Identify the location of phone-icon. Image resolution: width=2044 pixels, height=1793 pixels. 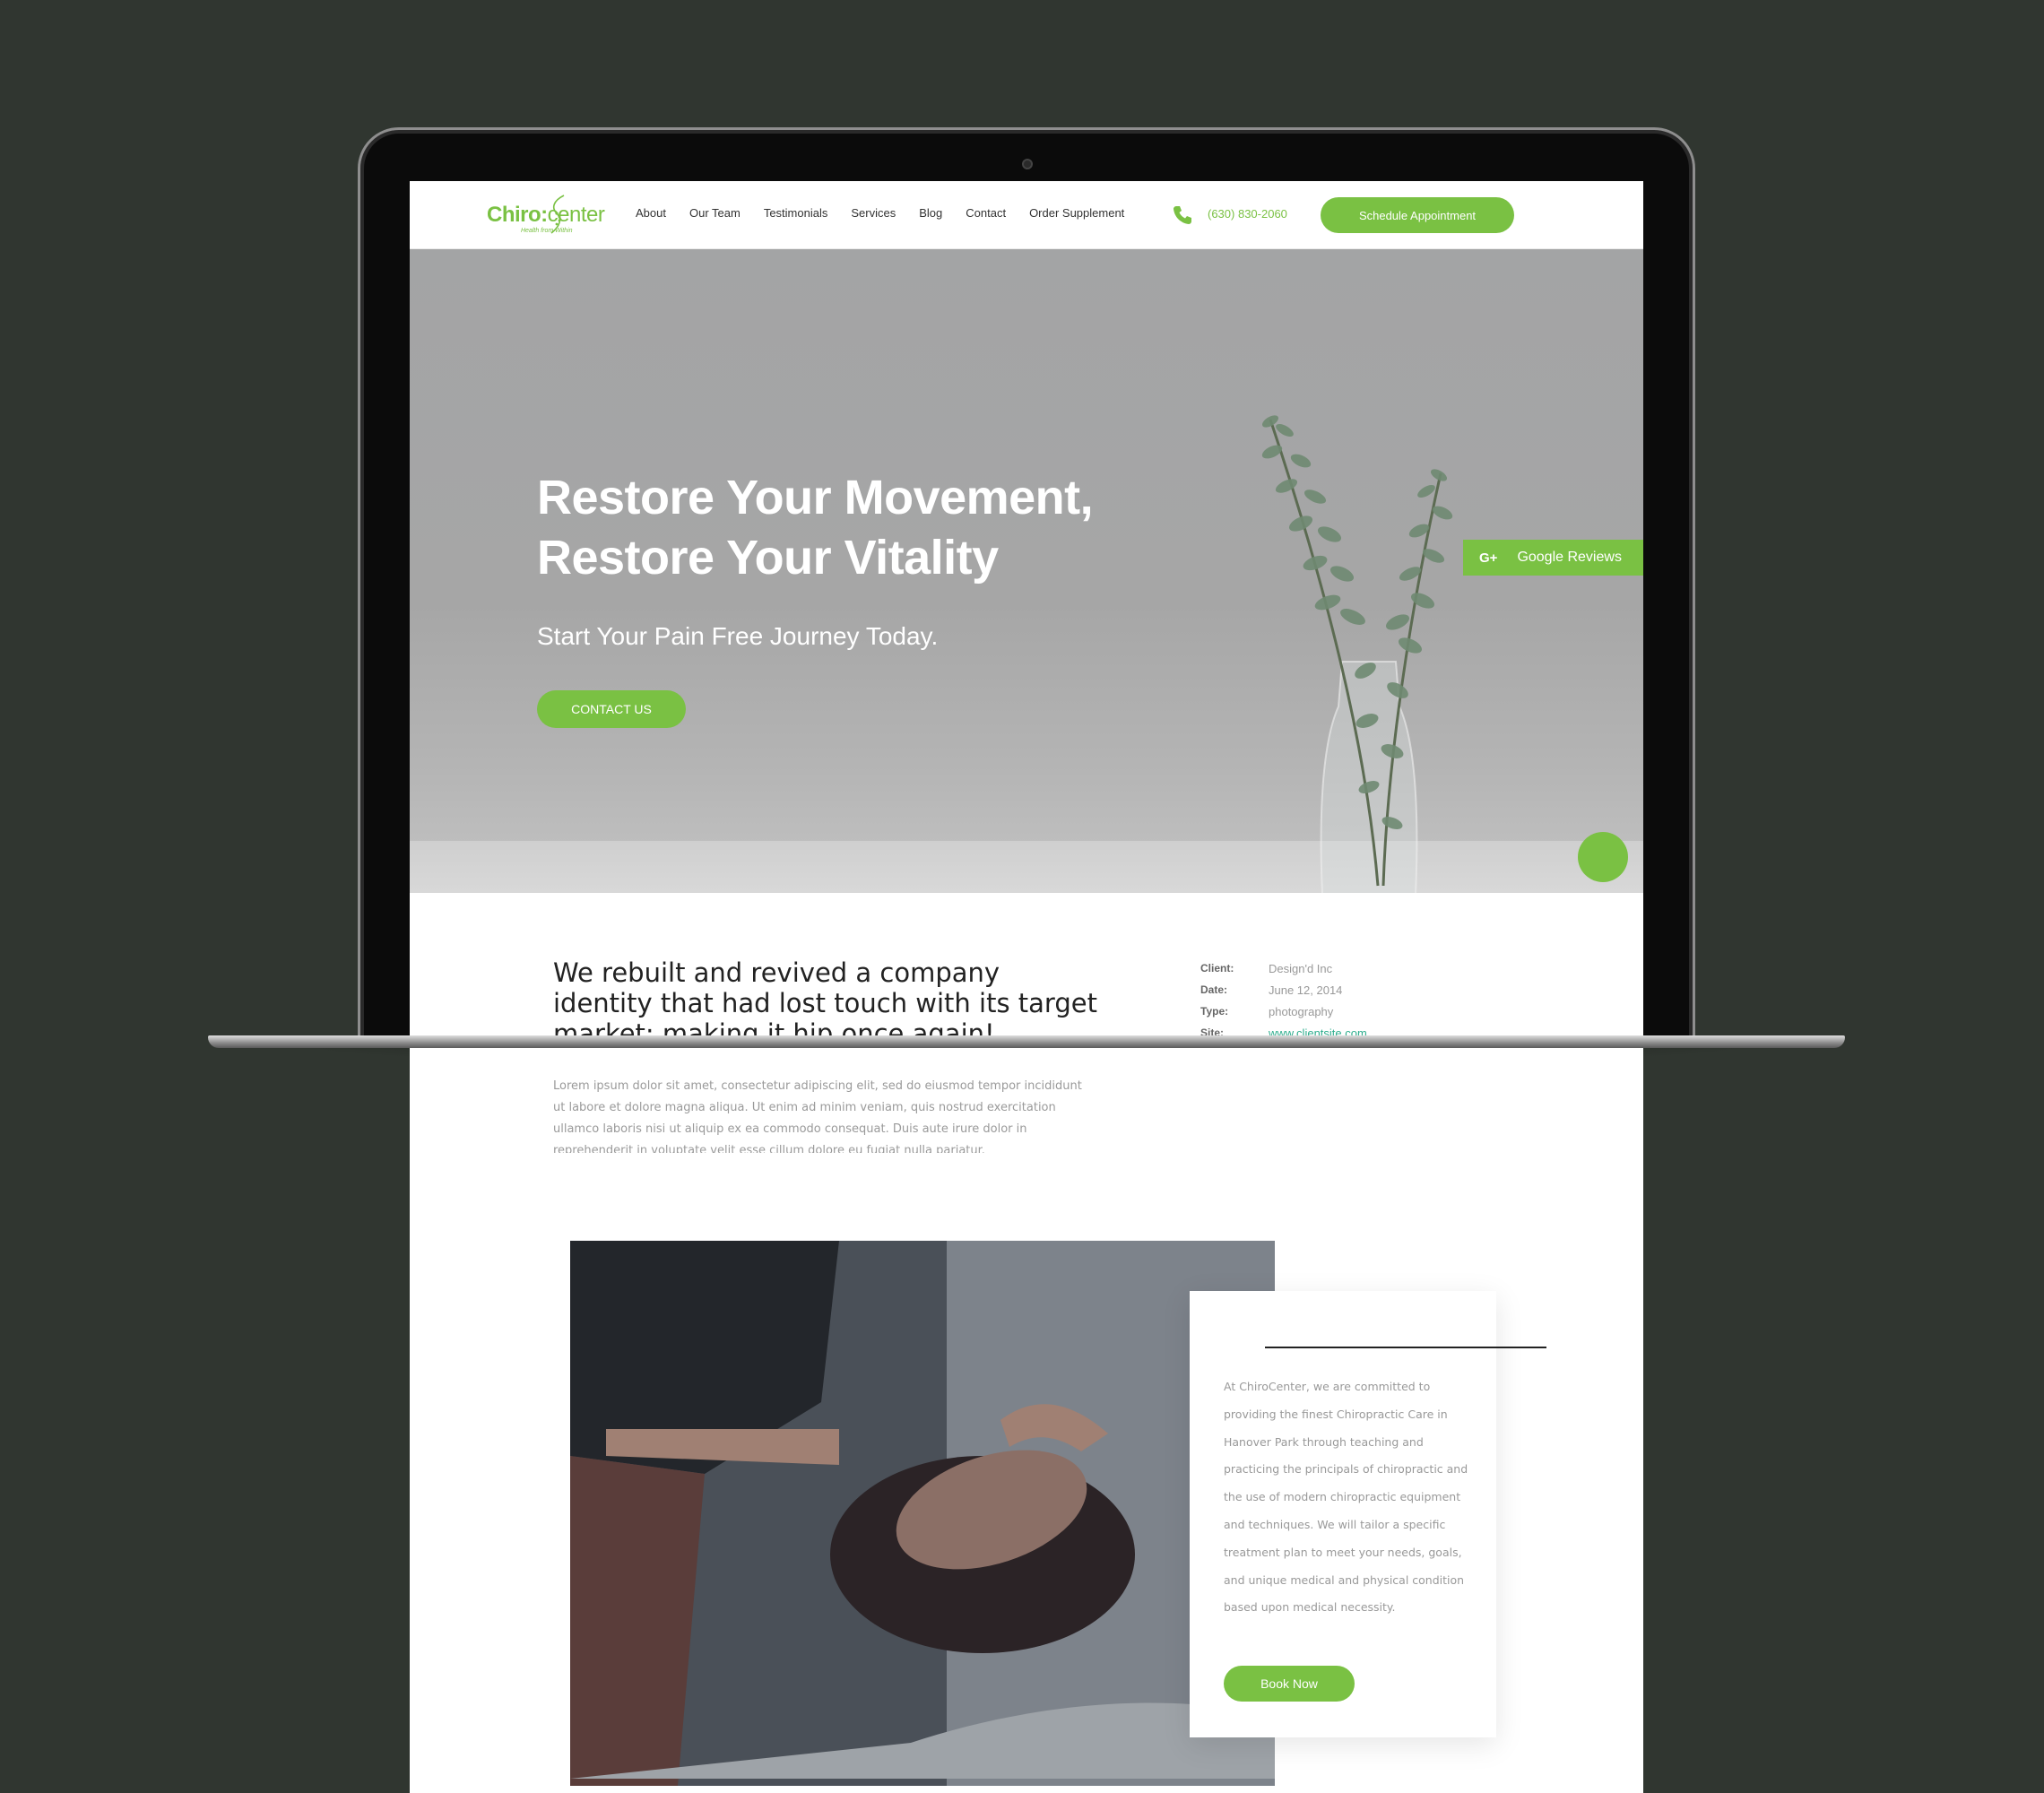
(1182, 215).